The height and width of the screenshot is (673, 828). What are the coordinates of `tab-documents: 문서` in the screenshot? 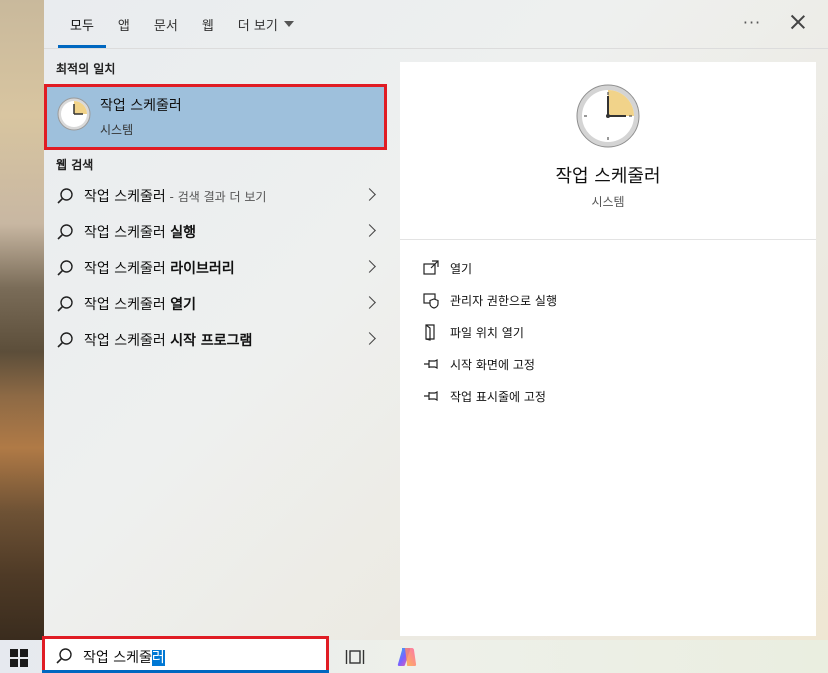 It's located at (166, 24).